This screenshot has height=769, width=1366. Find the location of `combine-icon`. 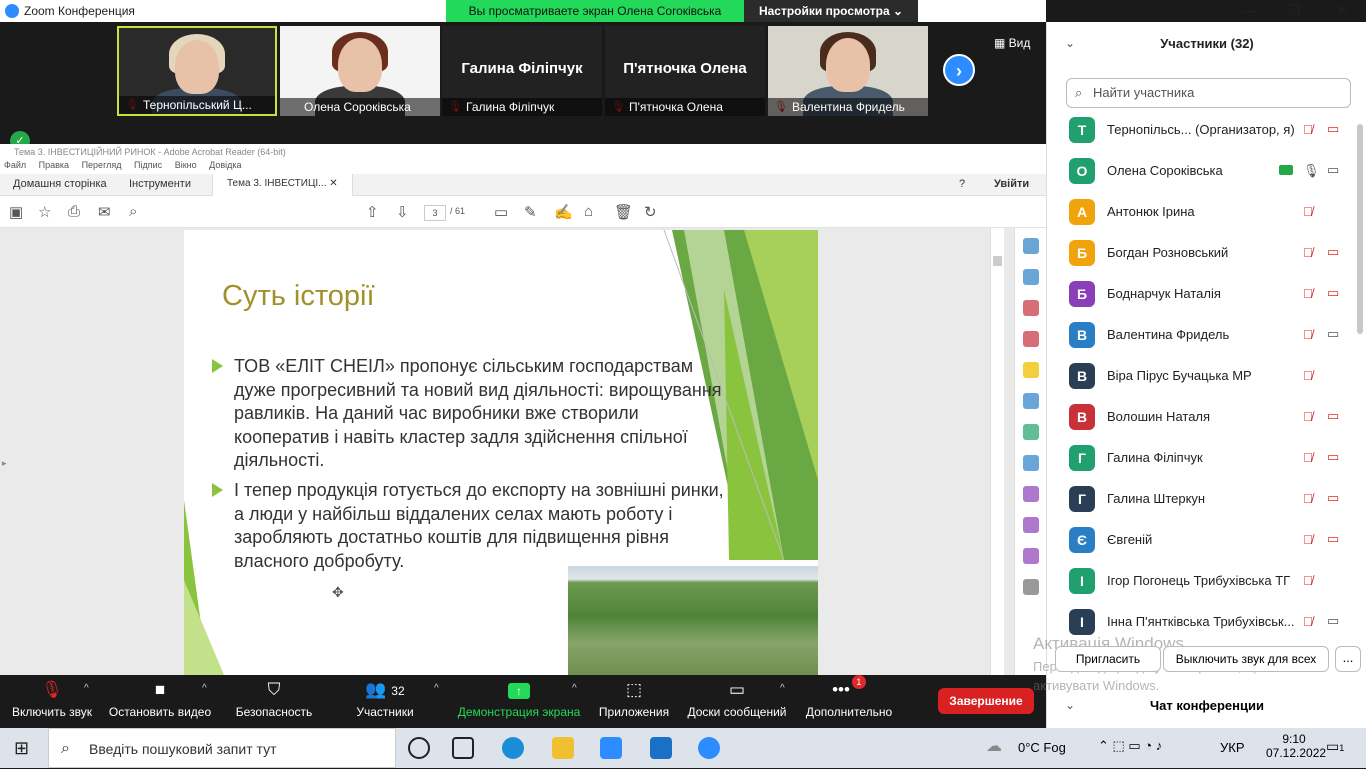

combine-icon is located at coordinates (1031, 401).